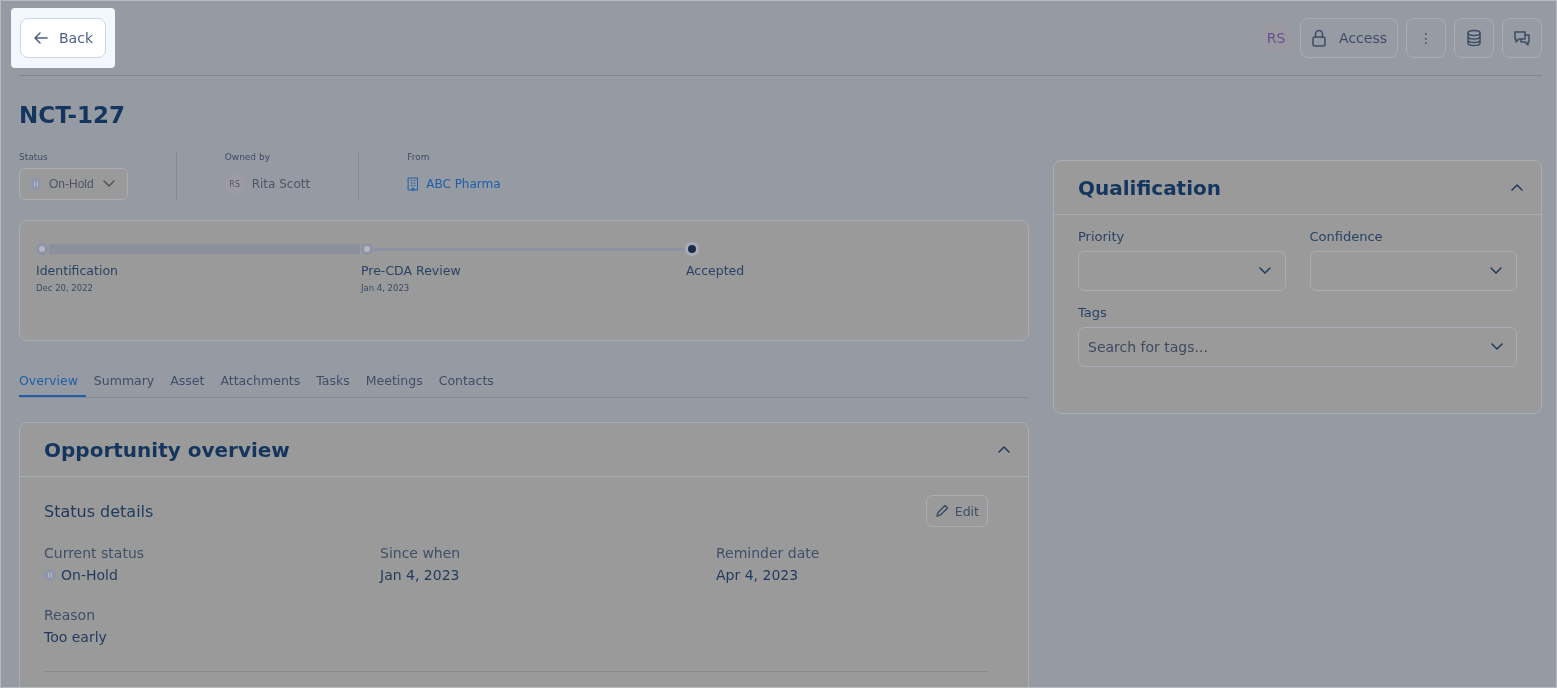 This screenshot has height=688, width=1557. What do you see at coordinates (187, 385) in the screenshot?
I see `tab: Asset` at bounding box center [187, 385].